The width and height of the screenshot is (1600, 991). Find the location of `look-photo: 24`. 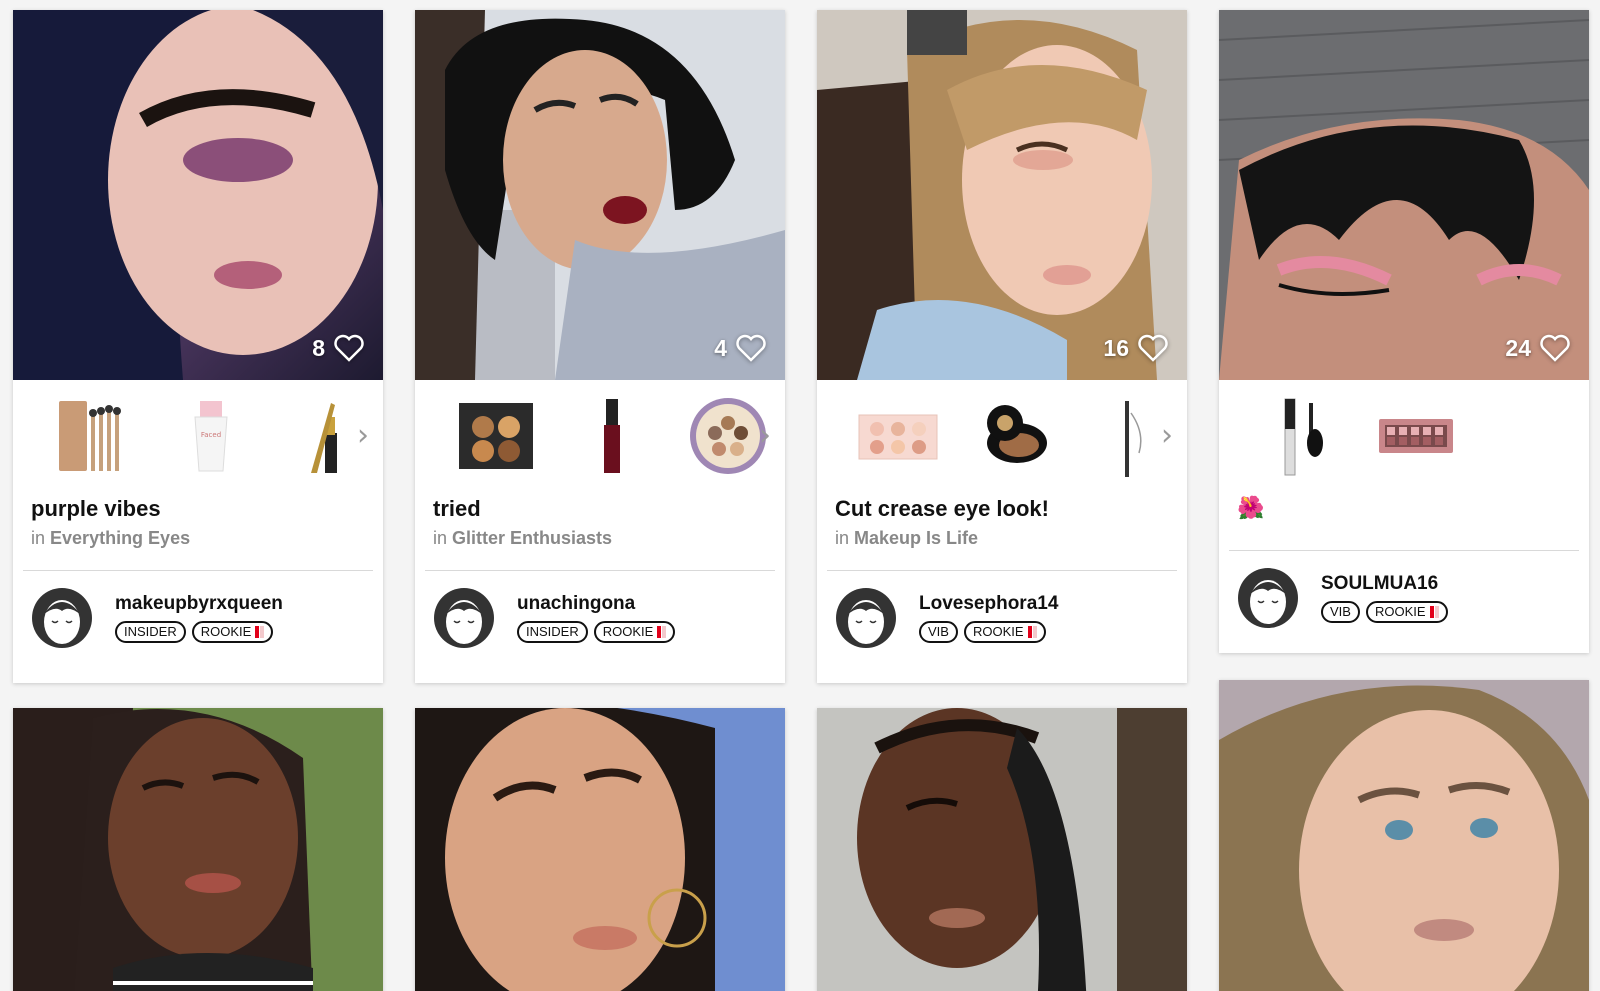

look-photo: 24 is located at coordinates (1404, 195).